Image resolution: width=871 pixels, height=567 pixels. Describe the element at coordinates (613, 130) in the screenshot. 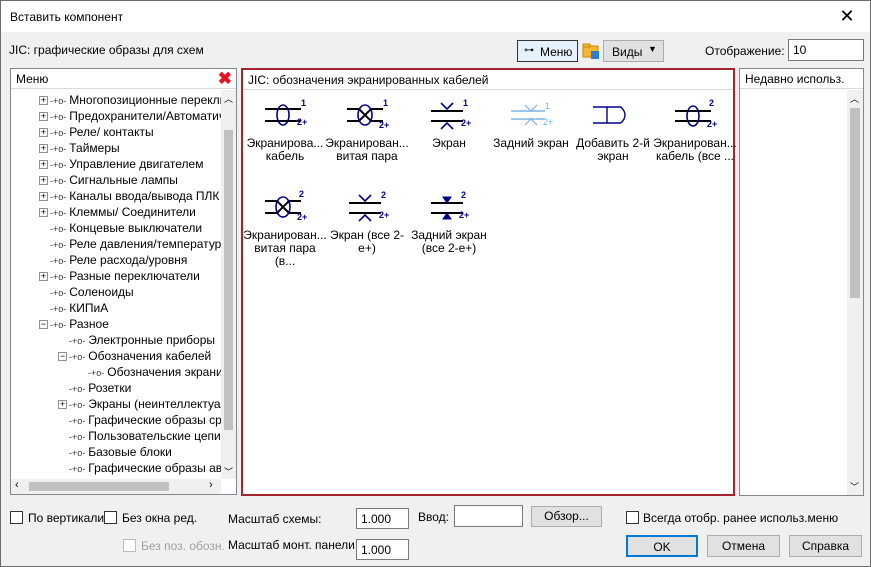

I see `component-tile: Добавить 2-й экран` at that location.